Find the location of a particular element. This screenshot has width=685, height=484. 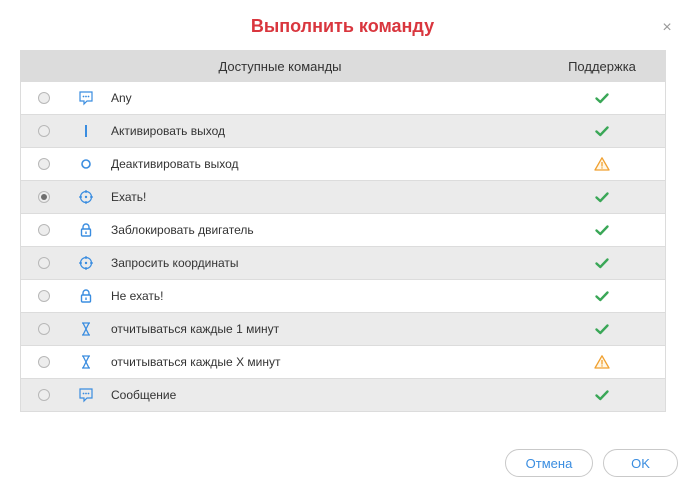

line-icon is located at coordinates (86, 131).